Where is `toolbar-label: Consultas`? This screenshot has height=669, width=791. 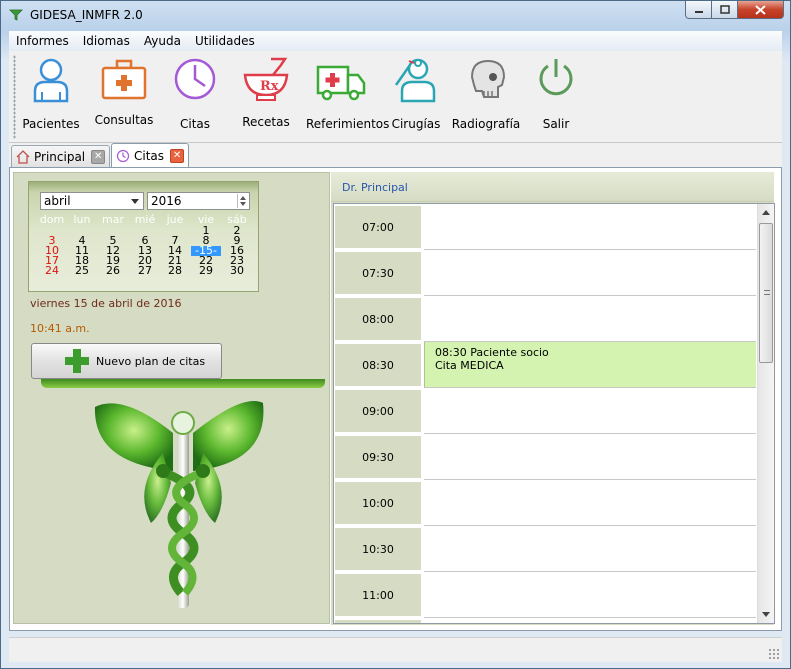 toolbar-label: Consultas is located at coordinates (124, 120).